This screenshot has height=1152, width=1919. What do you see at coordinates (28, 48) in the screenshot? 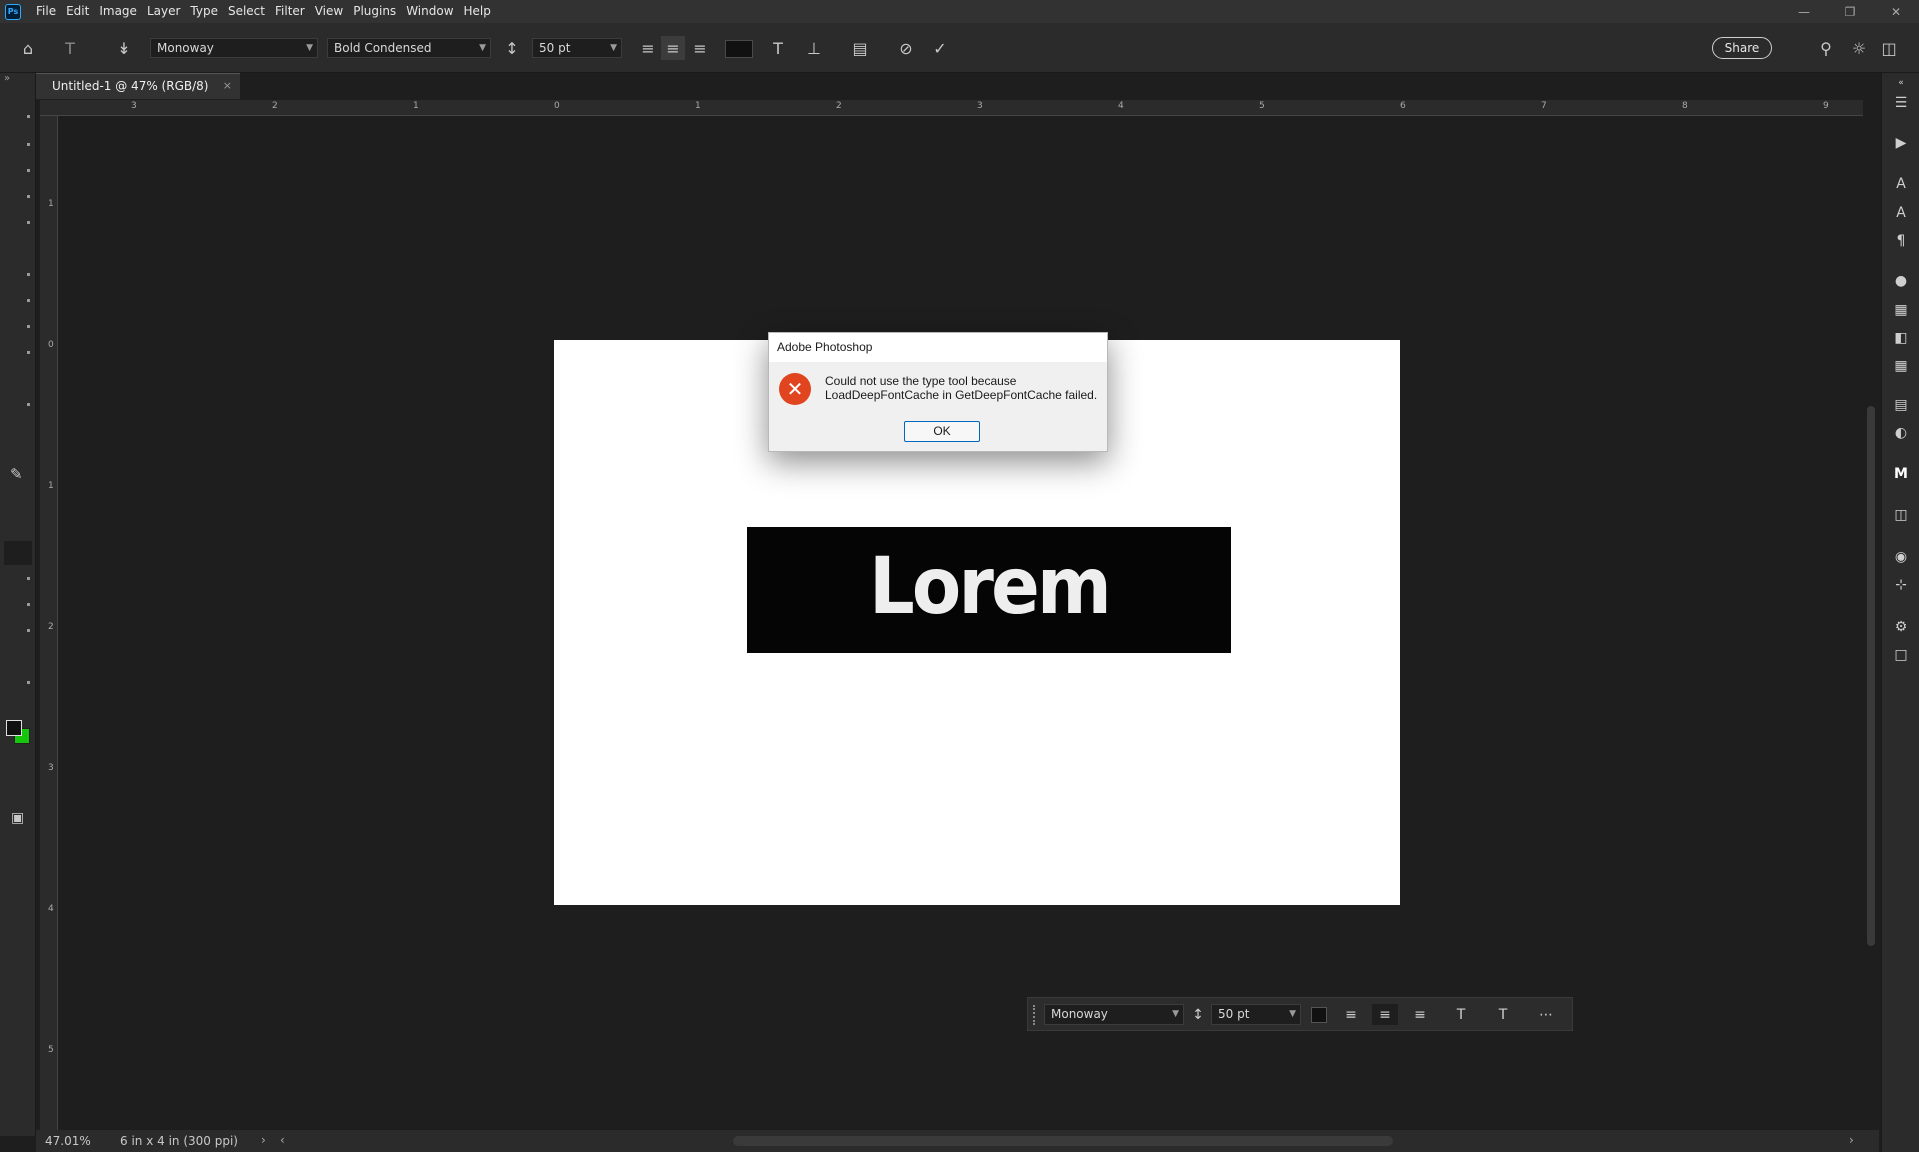
I see `home-icon: ⌂` at bounding box center [28, 48].